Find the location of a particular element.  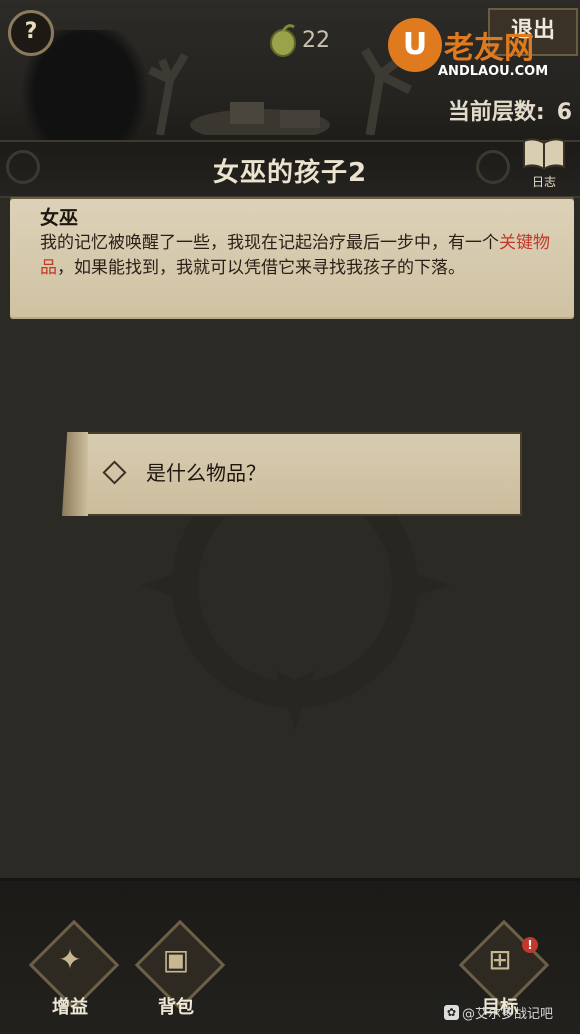

choice-label: 是什么物品？ is located at coordinates (206, 473).